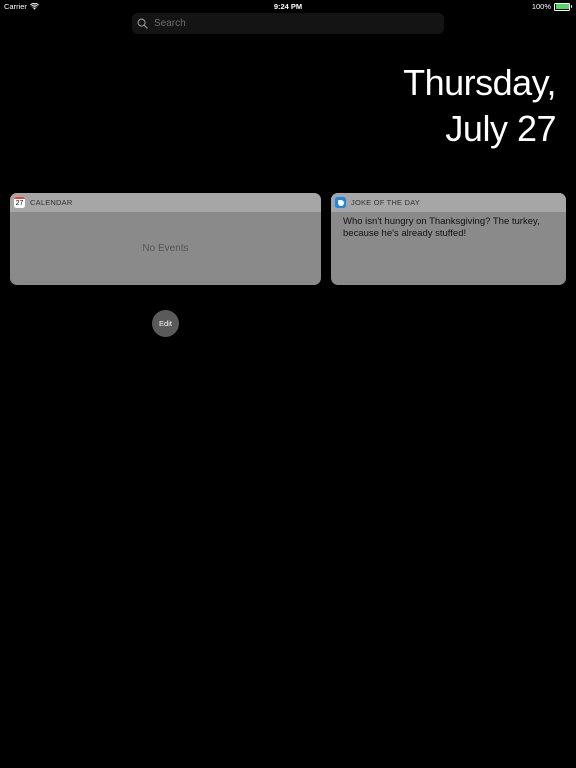 The image size is (576, 768). I want to click on joke-widget-header: JOKE OF THE DAY, so click(448, 202).